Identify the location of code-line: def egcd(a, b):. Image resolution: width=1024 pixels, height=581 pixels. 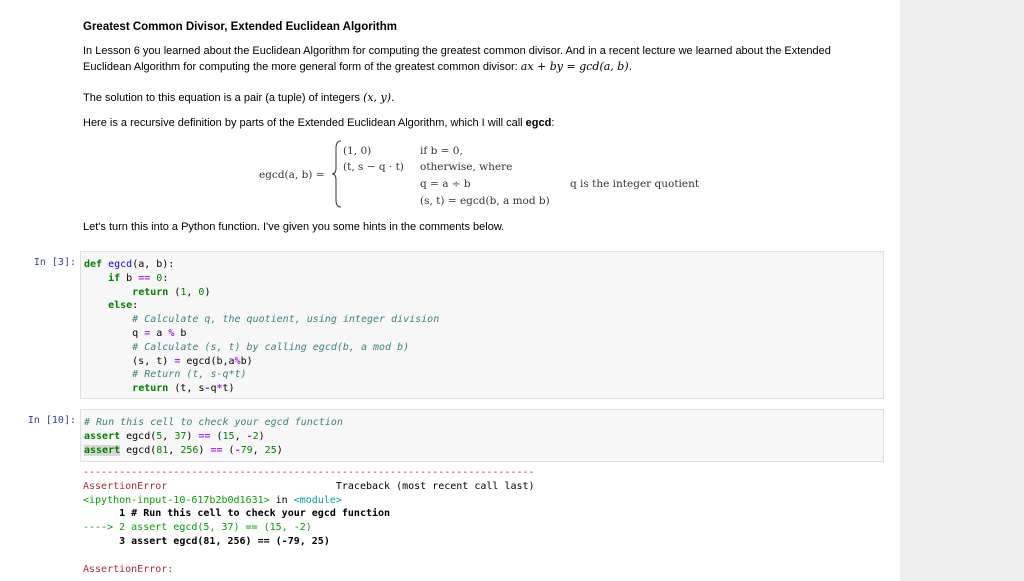
(129, 264).